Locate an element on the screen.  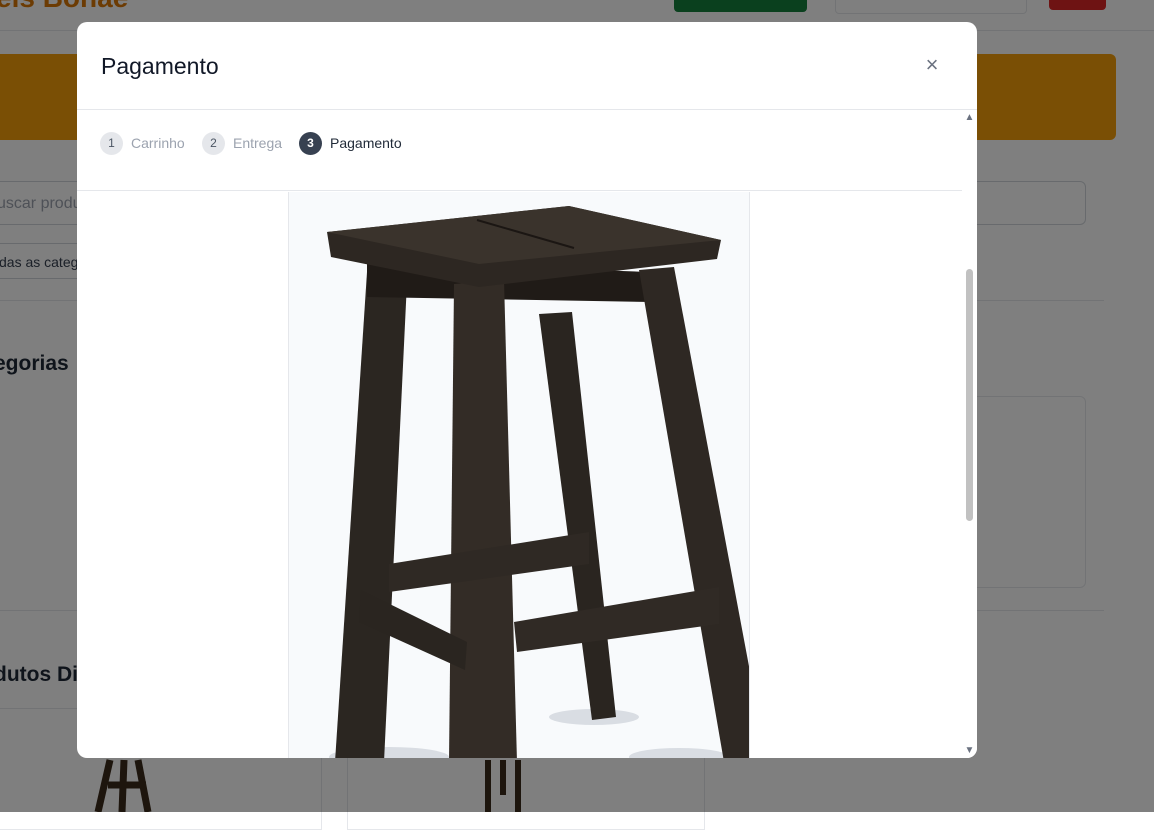
step-number: 2 is located at coordinates (213, 143).